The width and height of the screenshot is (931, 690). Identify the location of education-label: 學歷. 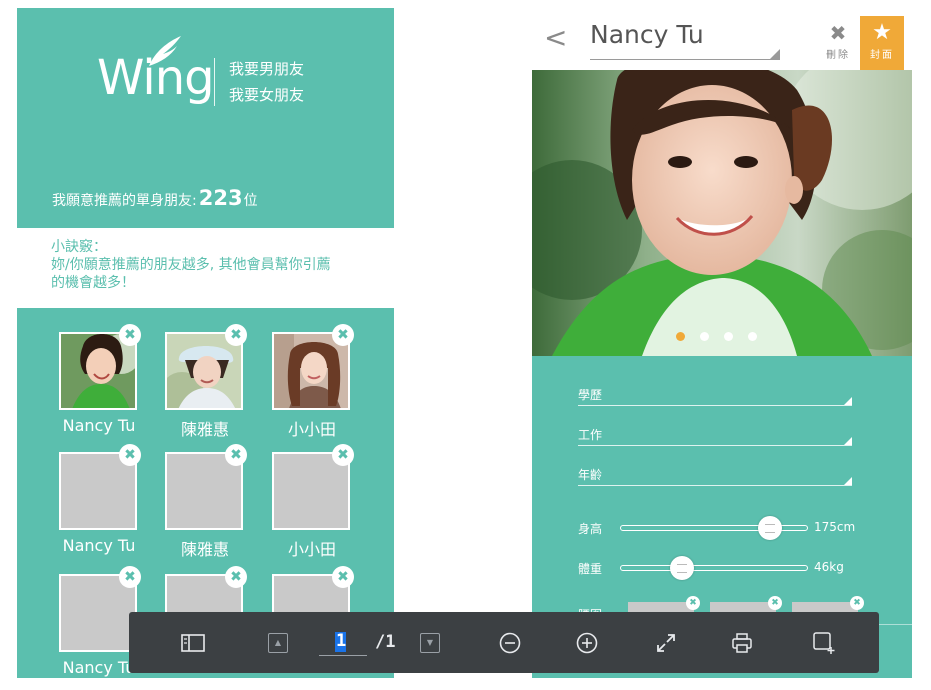
(590, 395).